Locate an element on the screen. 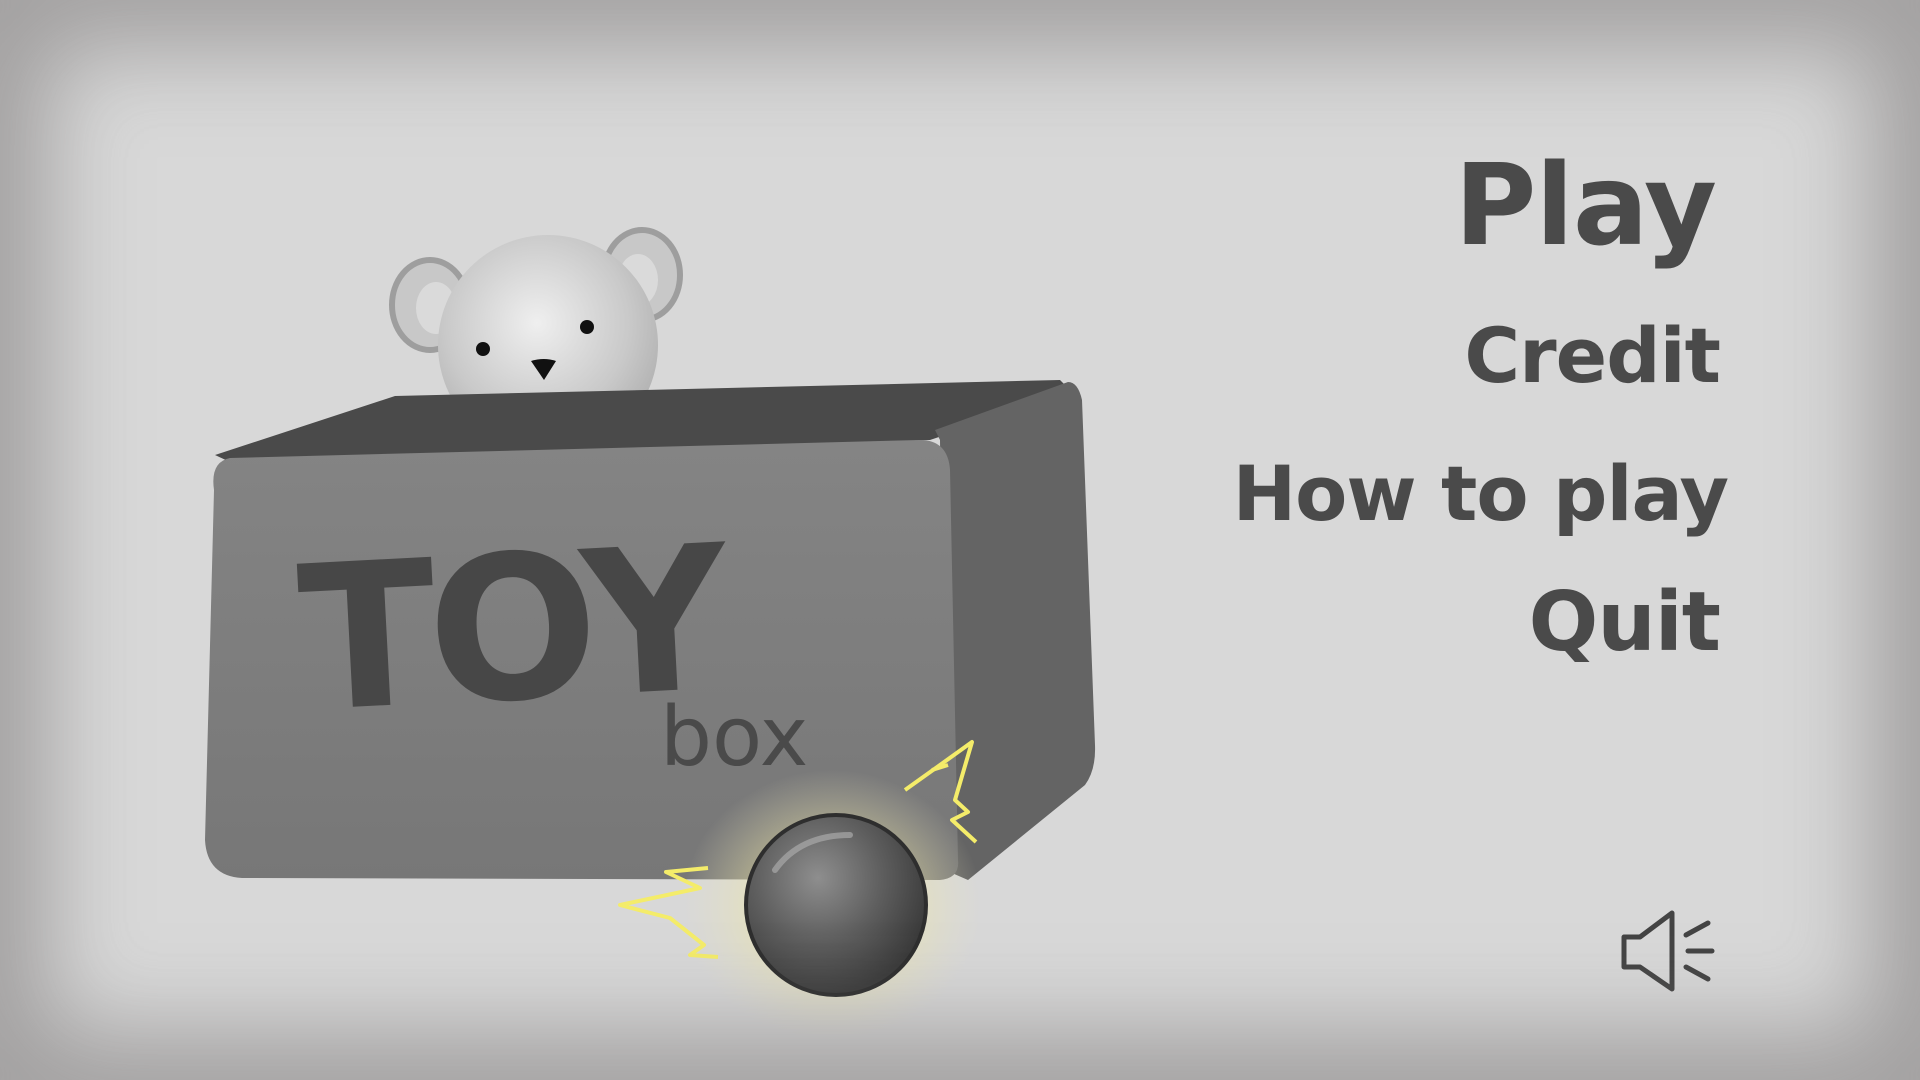 Image resolution: width=1920 pixels, height=1080 pixels. play-button: Play is located at coordinates (1585, 206).